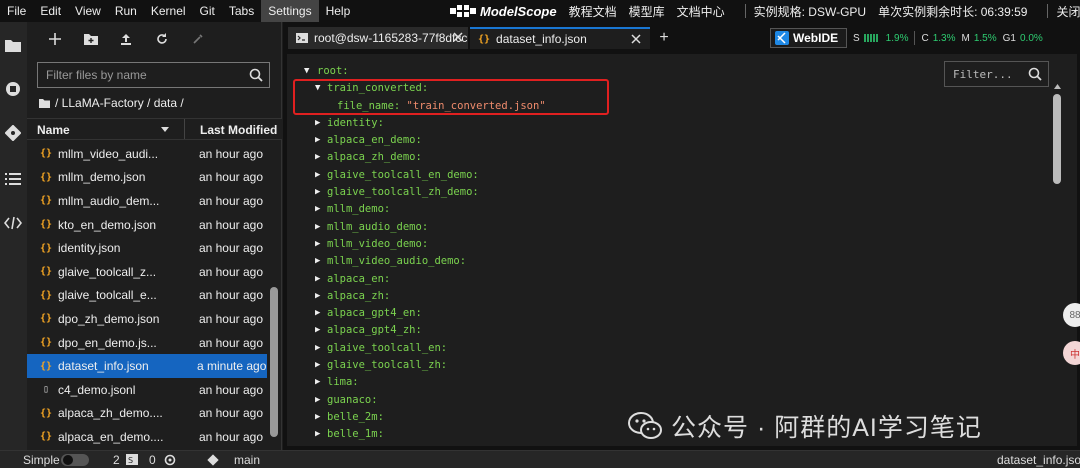 This screenshot has width=1080, height=468. Describe the element at coordinates (290, 11) in the screenshot. I see `menu-settings: Settings` at that location.